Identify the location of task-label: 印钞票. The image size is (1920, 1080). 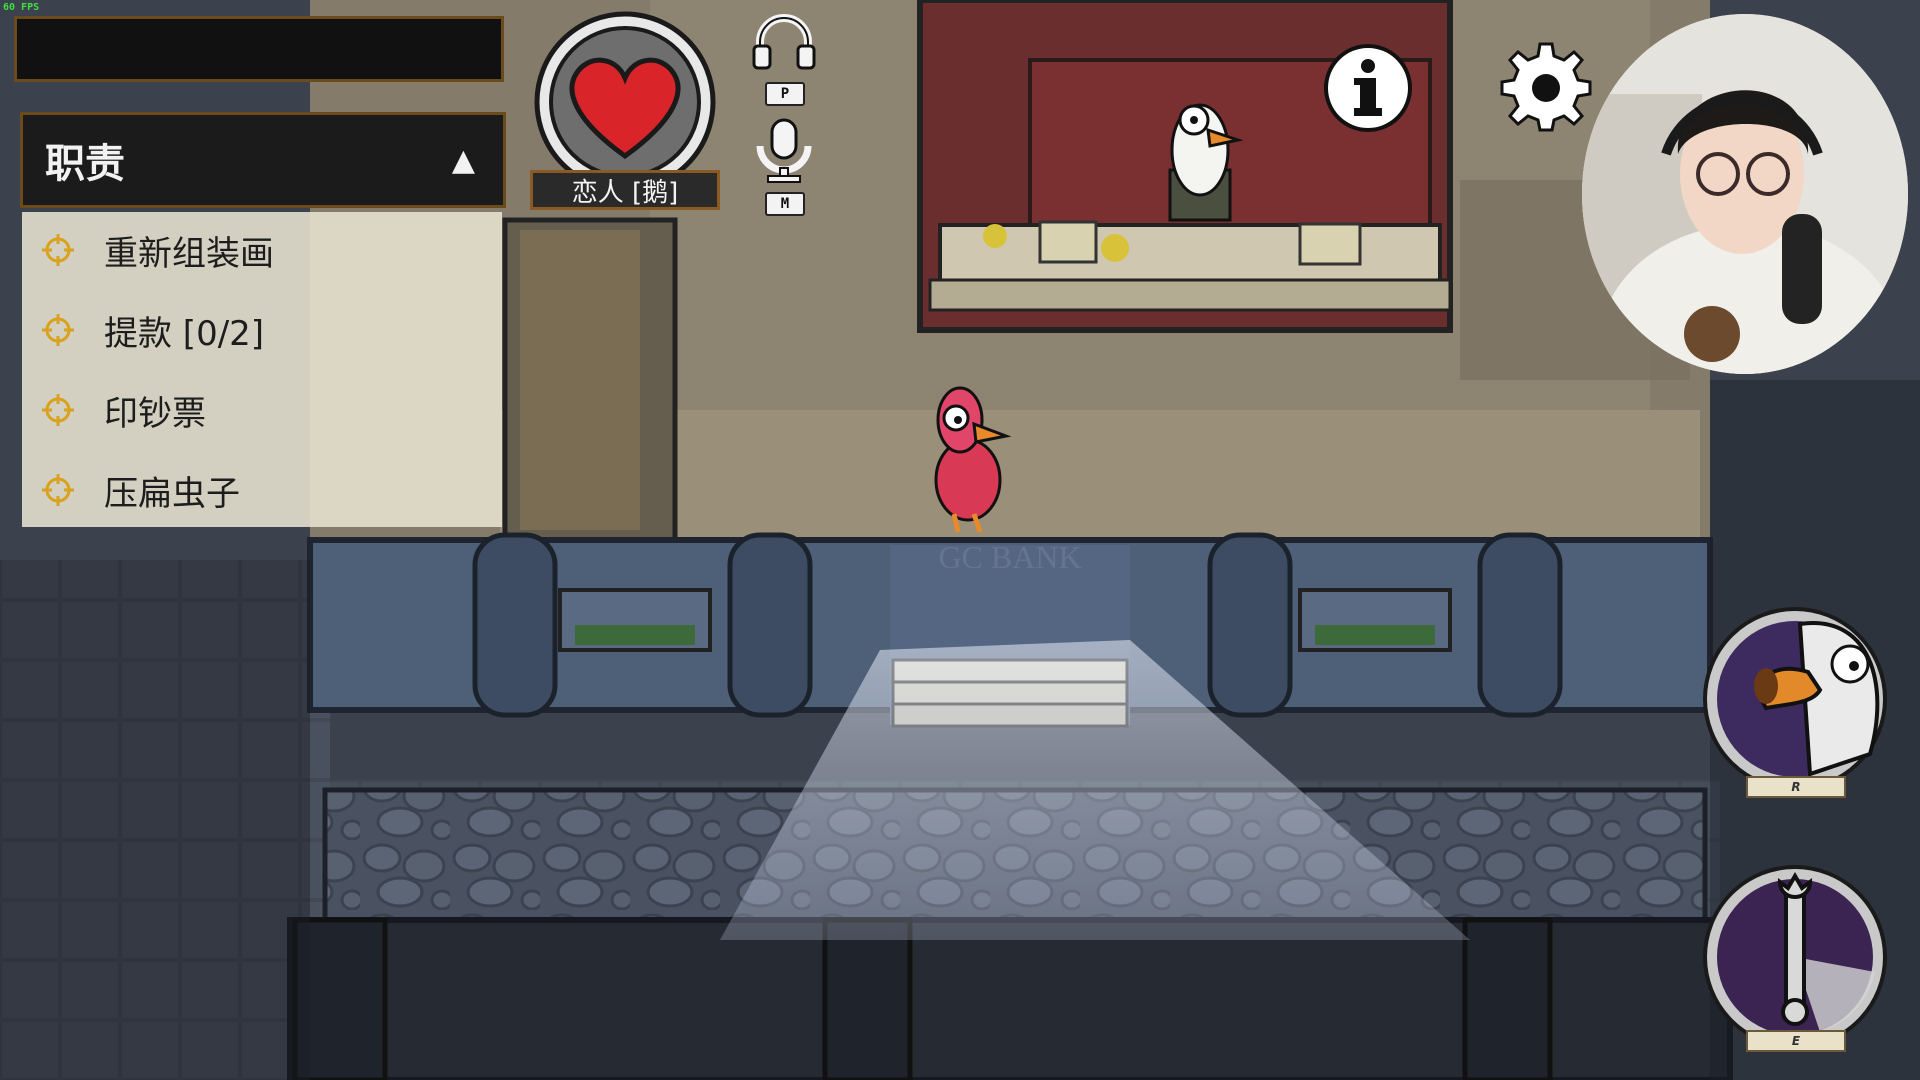
(155, 413).